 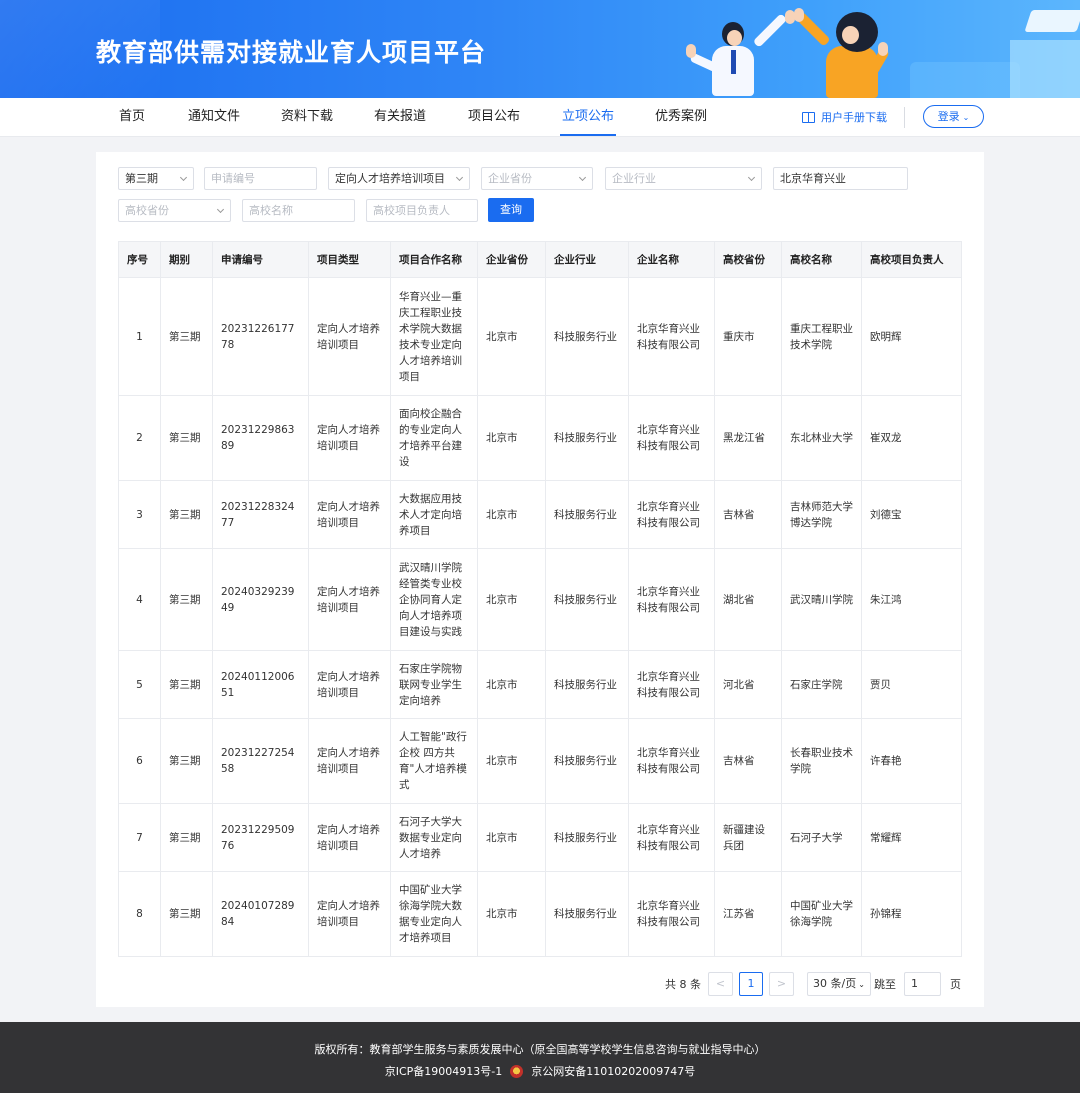 I want to click on table-cell: 崔双龙, so click(x=911, y=438).